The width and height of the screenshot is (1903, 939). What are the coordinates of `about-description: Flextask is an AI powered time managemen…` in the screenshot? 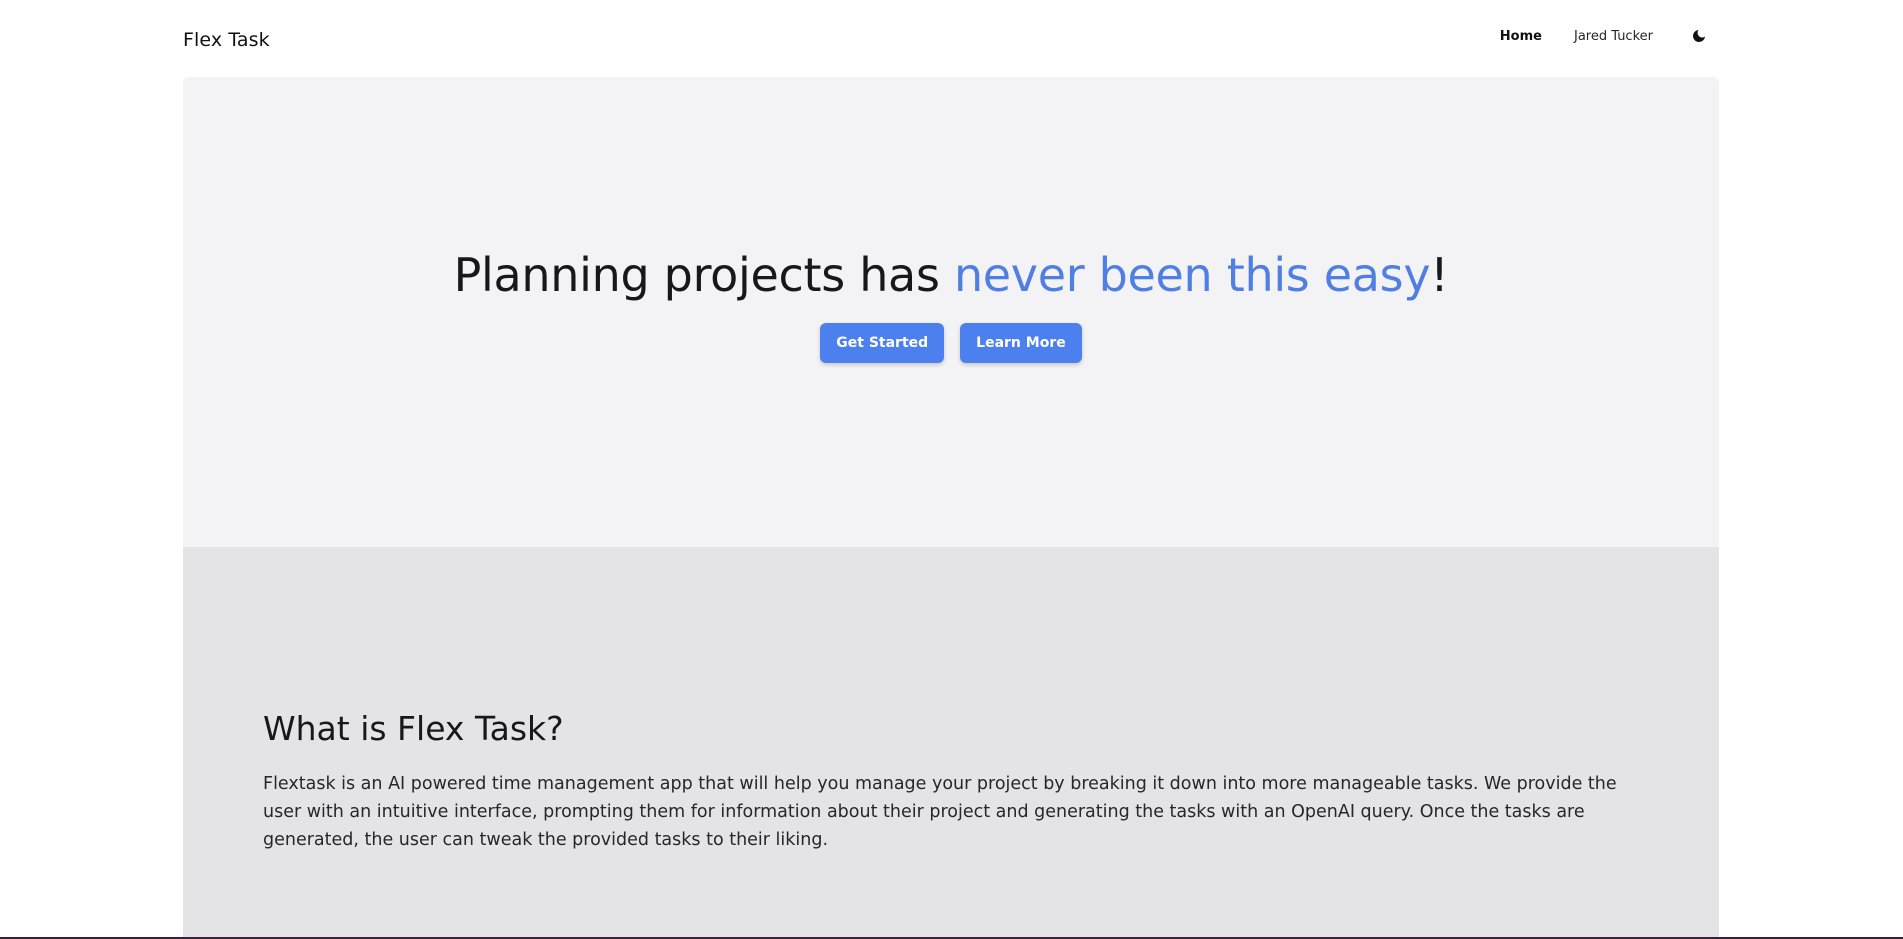 It's located at (940, 812).